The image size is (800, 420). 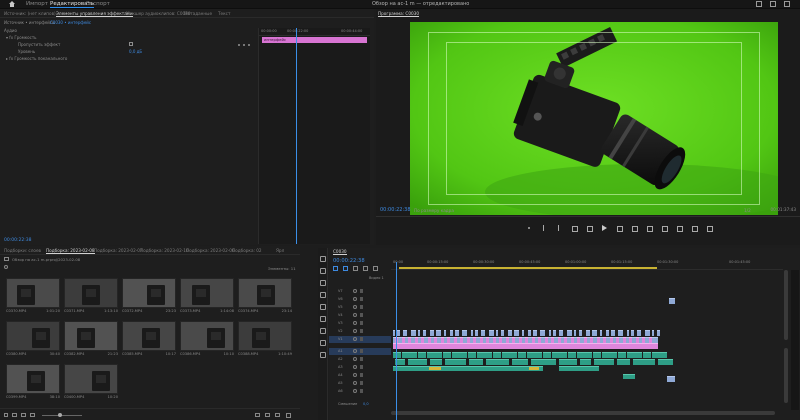 What do you see at coordinates (323, 259) in the screenshot?
I see `selection-tool-icon` at bounding box center [323, 259].